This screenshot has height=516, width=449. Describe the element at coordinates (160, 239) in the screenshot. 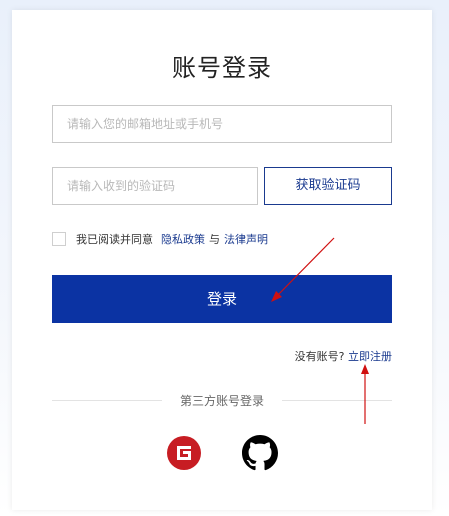

I see `agreement-row: 我已阅读并同意 隐私政策 与 法律声明` at that location.